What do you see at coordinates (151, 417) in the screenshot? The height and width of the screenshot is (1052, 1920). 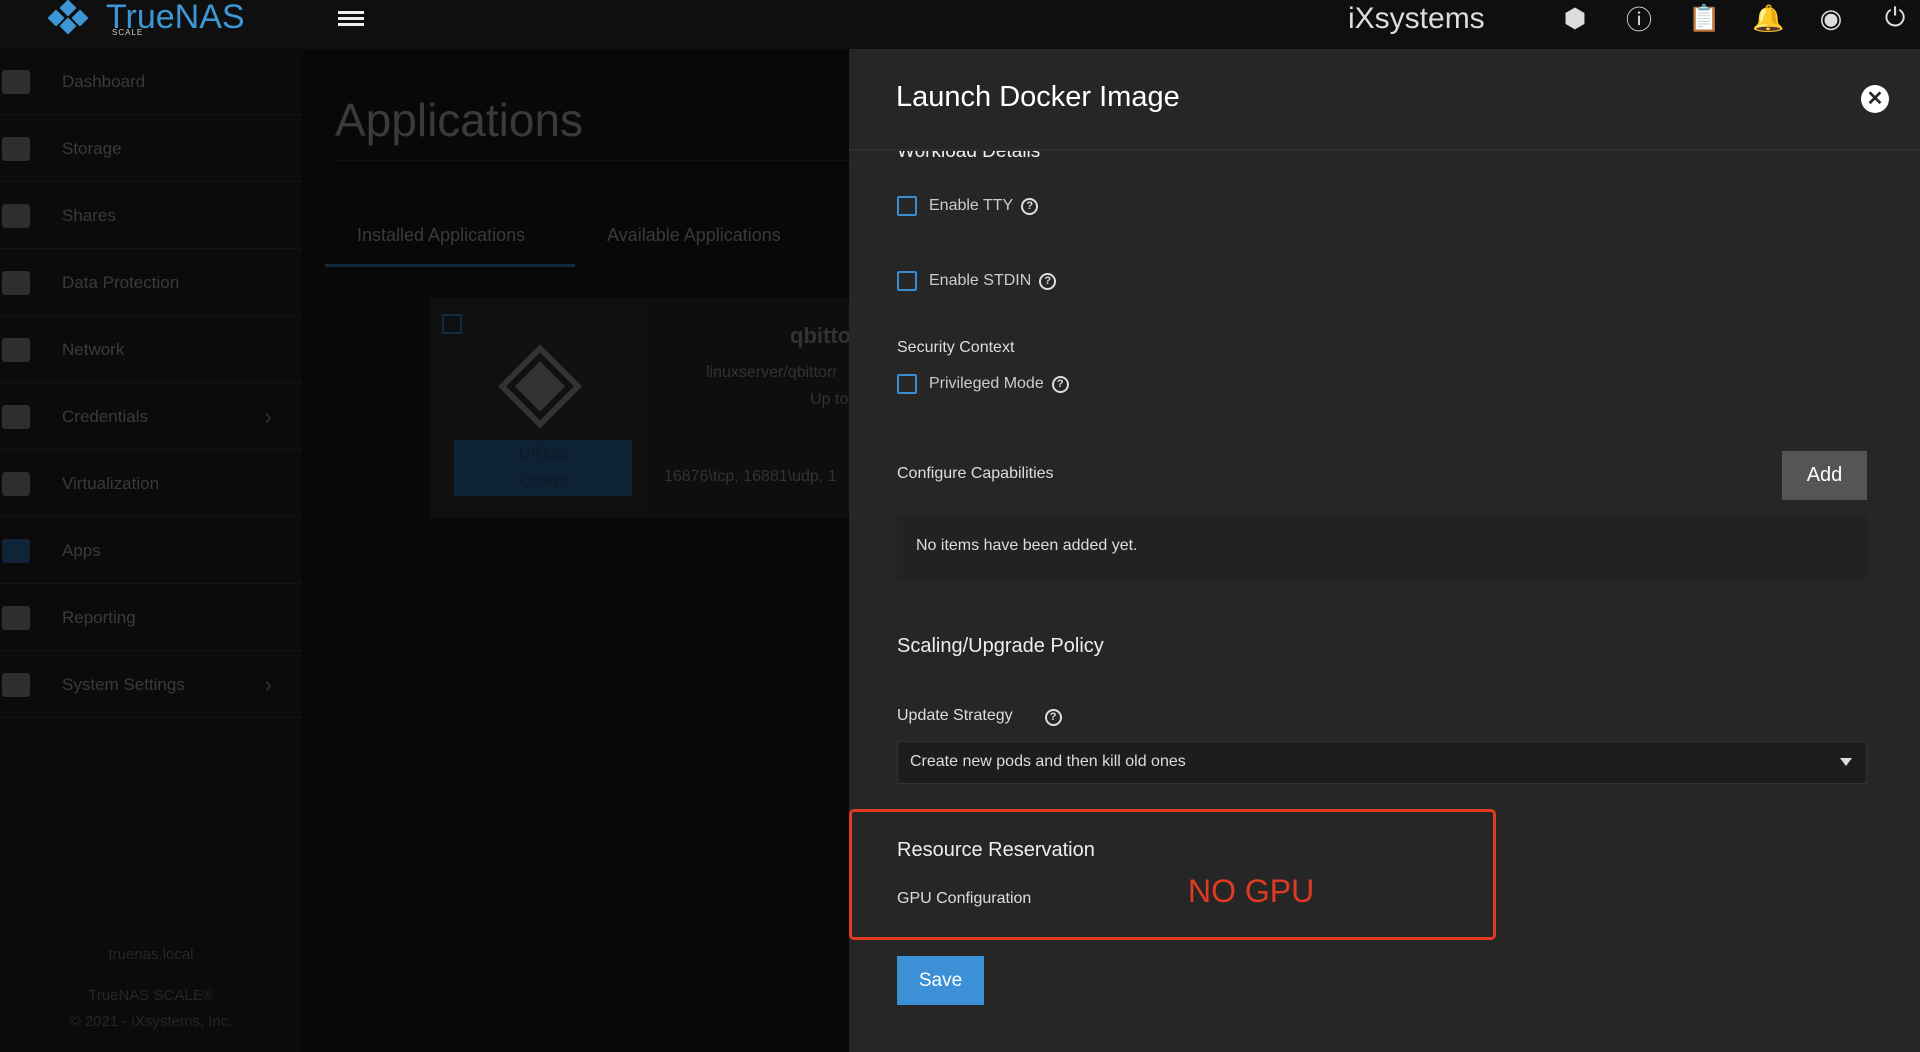 I see `sidebar-item-credentials: Credentials ›` at bounding box center [151, 417].